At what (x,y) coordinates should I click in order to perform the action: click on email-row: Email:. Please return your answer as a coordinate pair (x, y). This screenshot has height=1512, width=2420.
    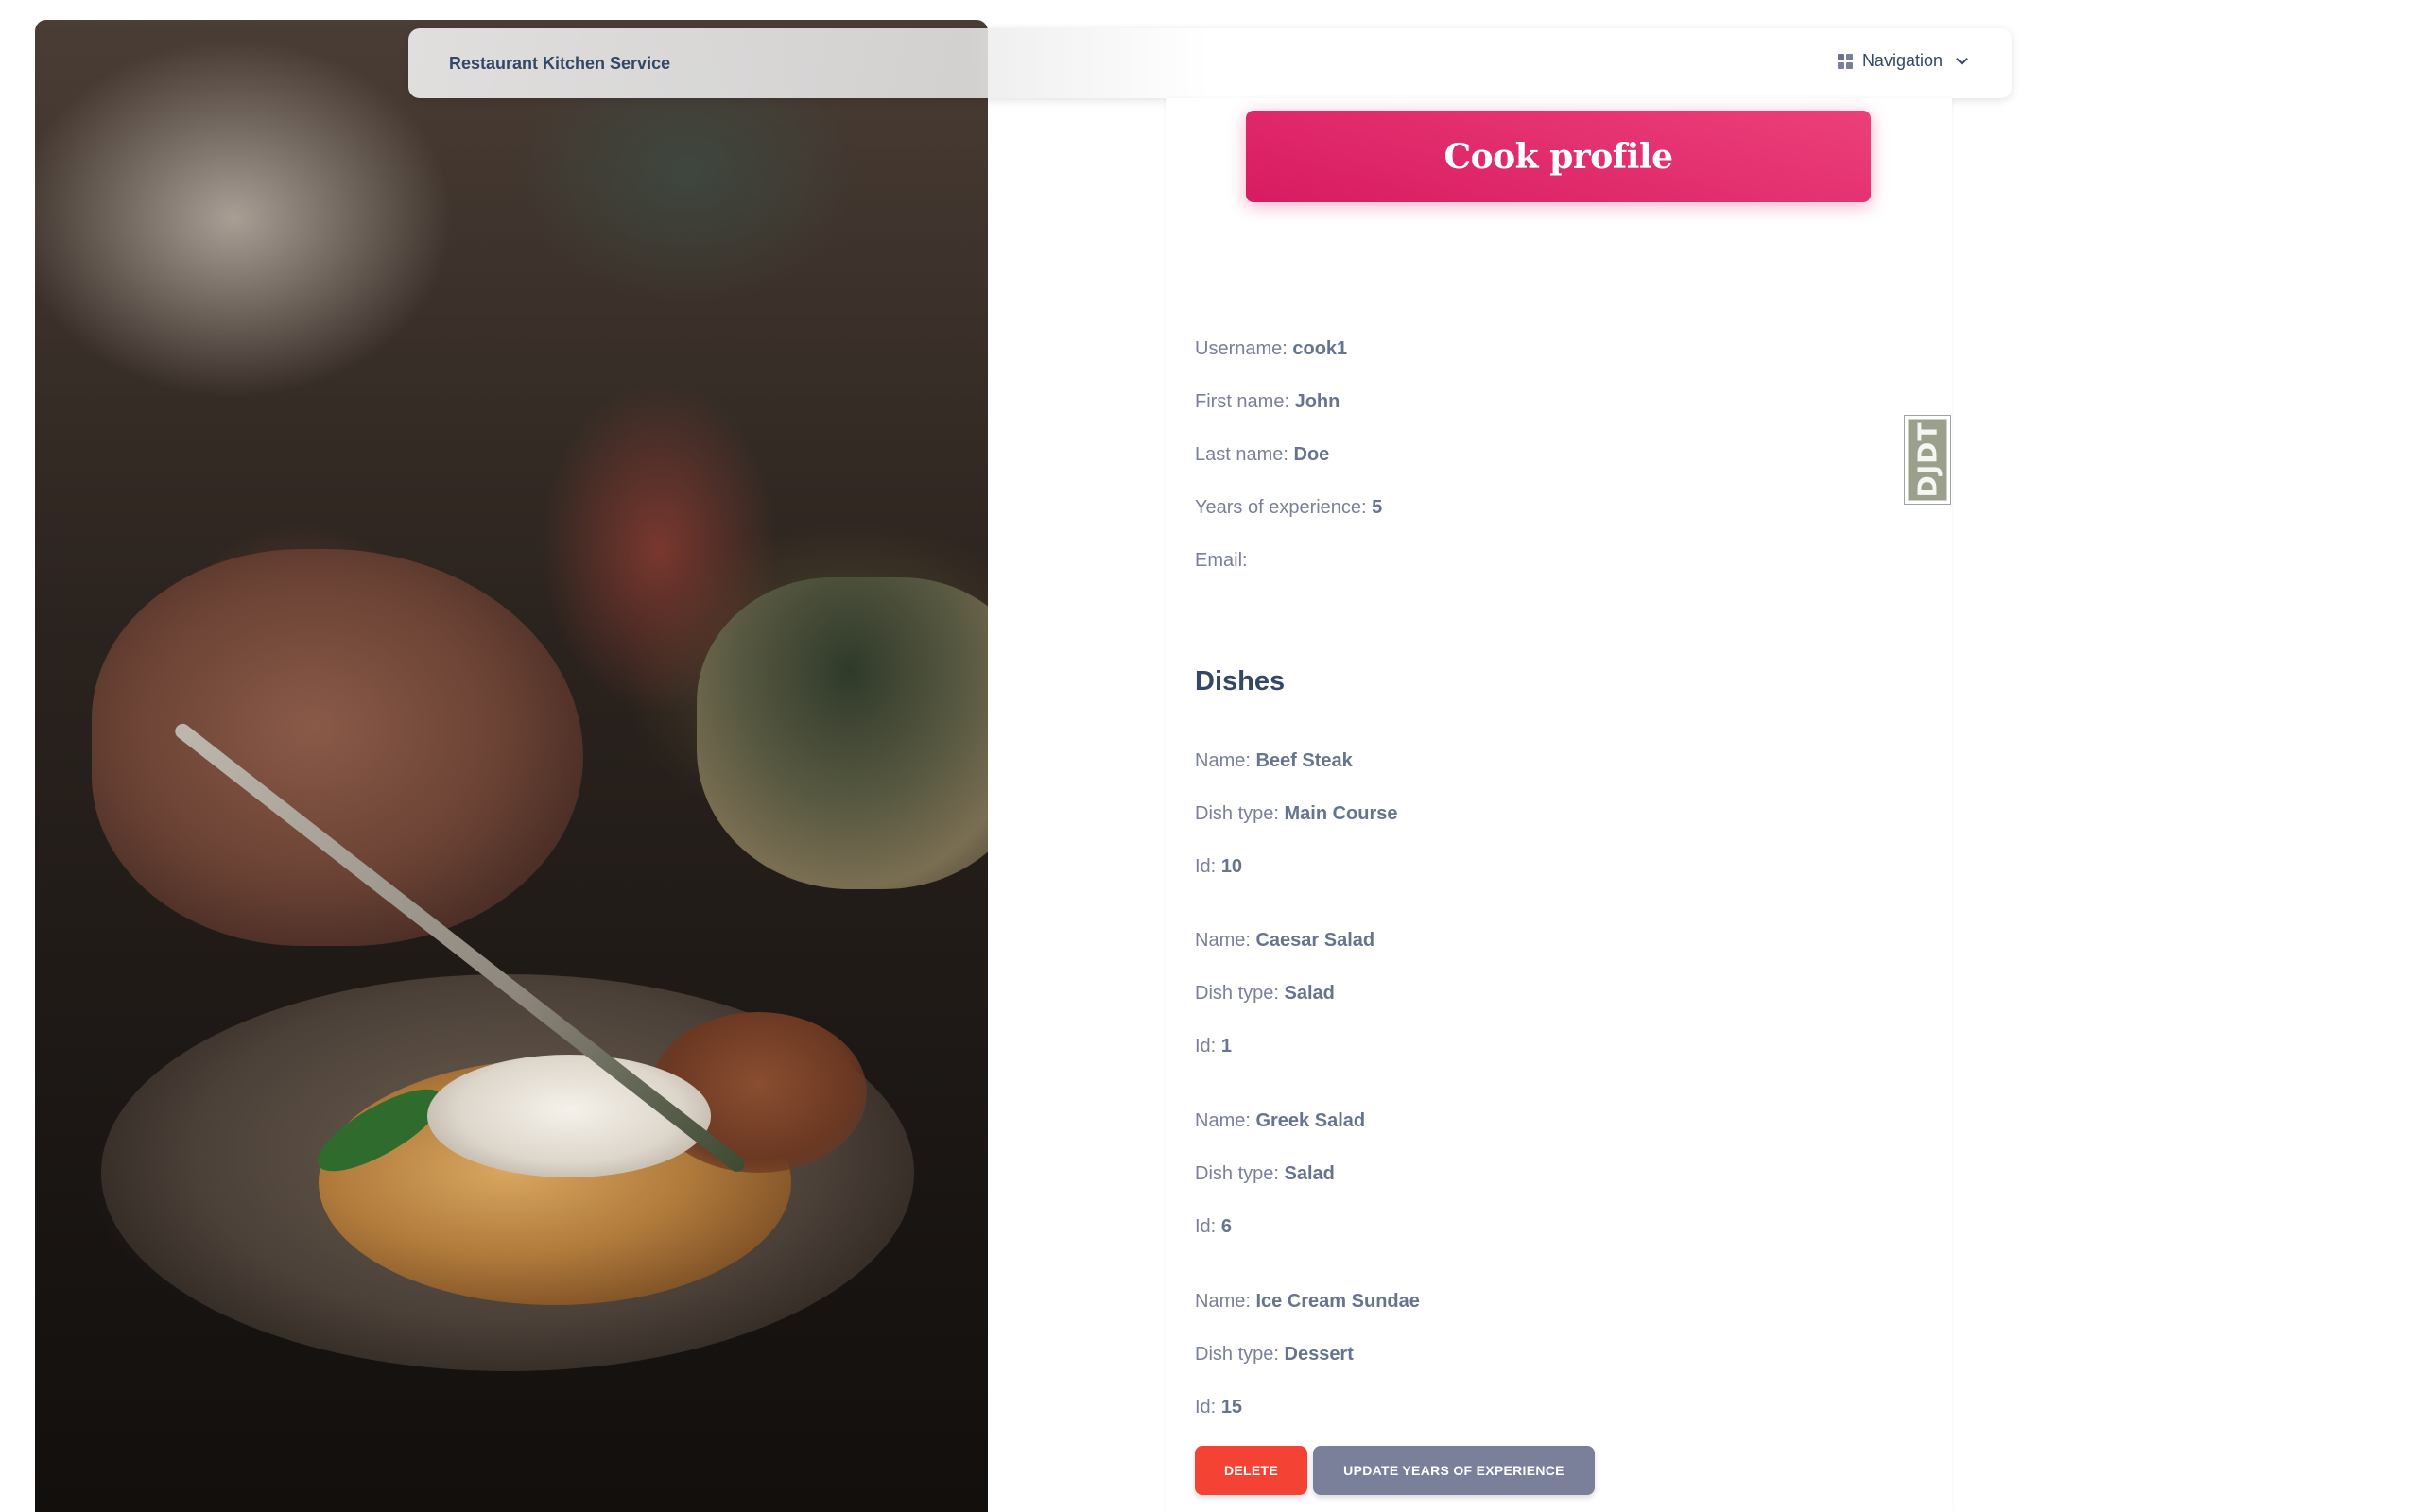
    Looking at the image, I should click on (1221, 561).